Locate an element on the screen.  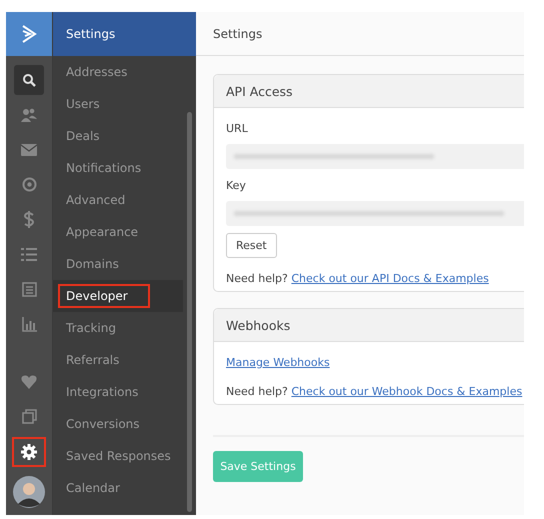
docs-link: Check out our API Docs & Examples is located at coordinates (390, 278).